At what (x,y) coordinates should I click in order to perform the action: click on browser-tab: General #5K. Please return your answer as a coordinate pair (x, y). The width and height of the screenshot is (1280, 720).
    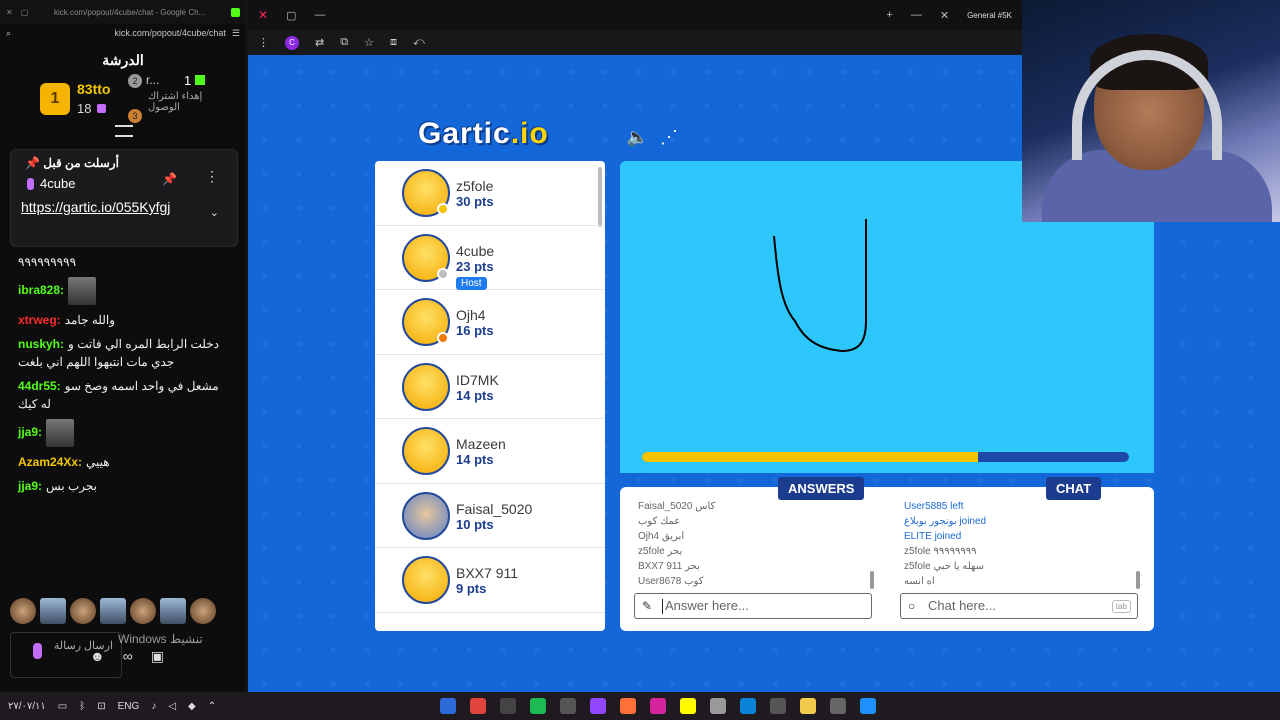
    Looking at the image, I should click on (989, 15).